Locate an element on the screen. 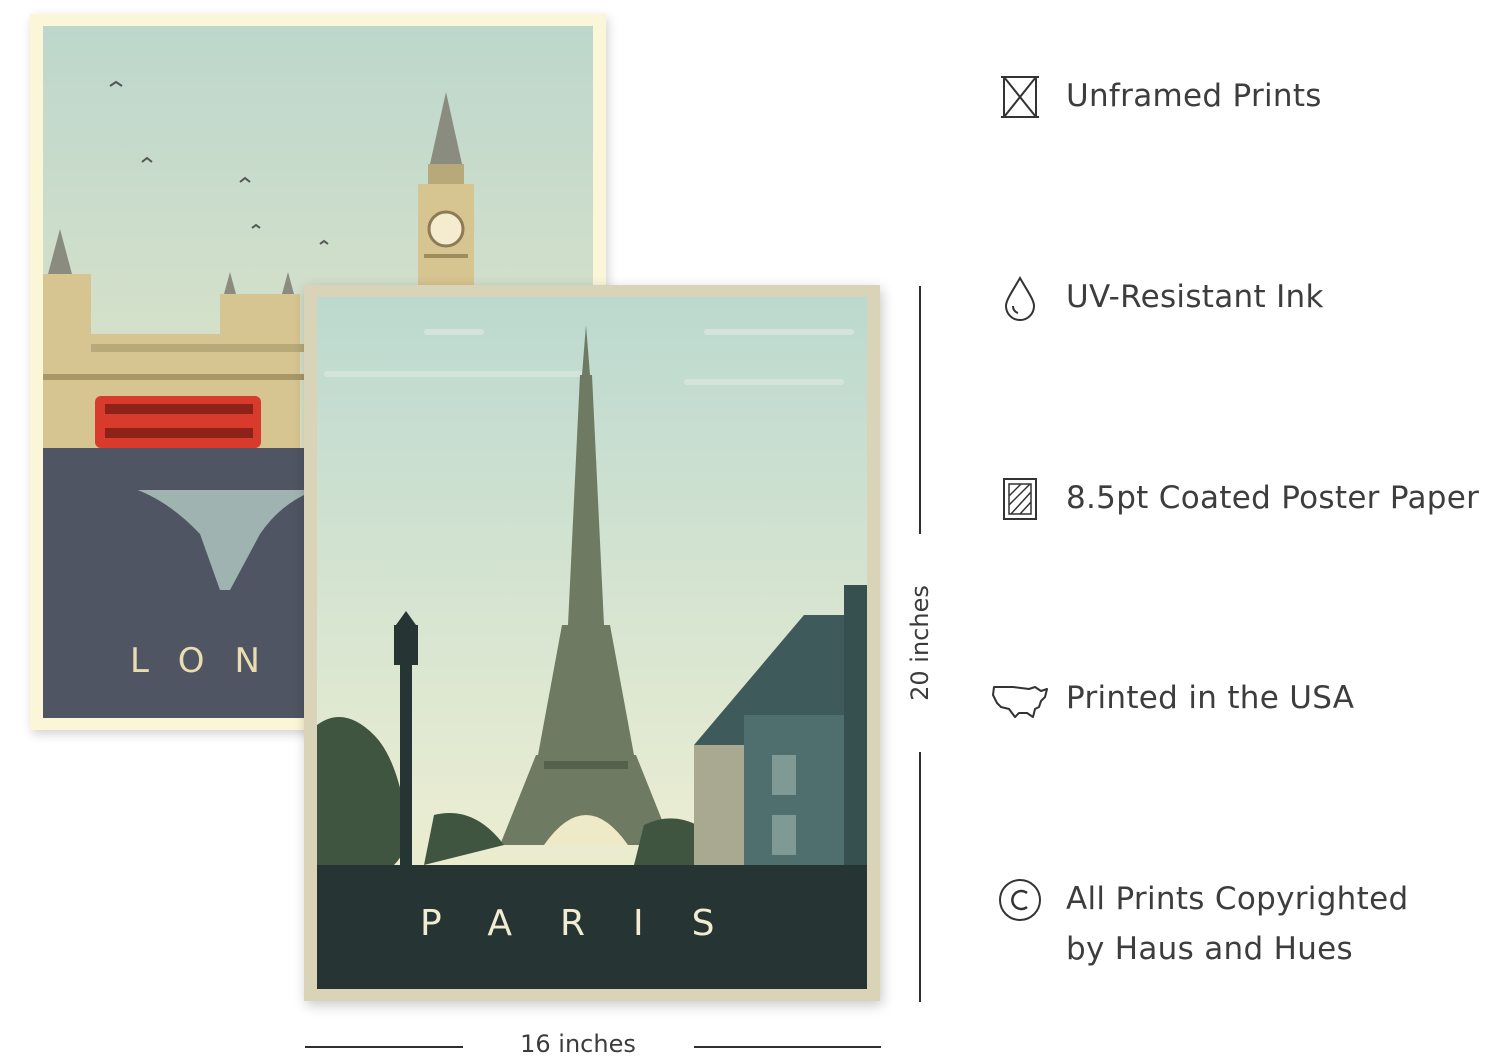 Image resolution: width=1500 pixels, height=1058 pixels. height-dimension-label: 20 inches is located at coordinates (920, 643).